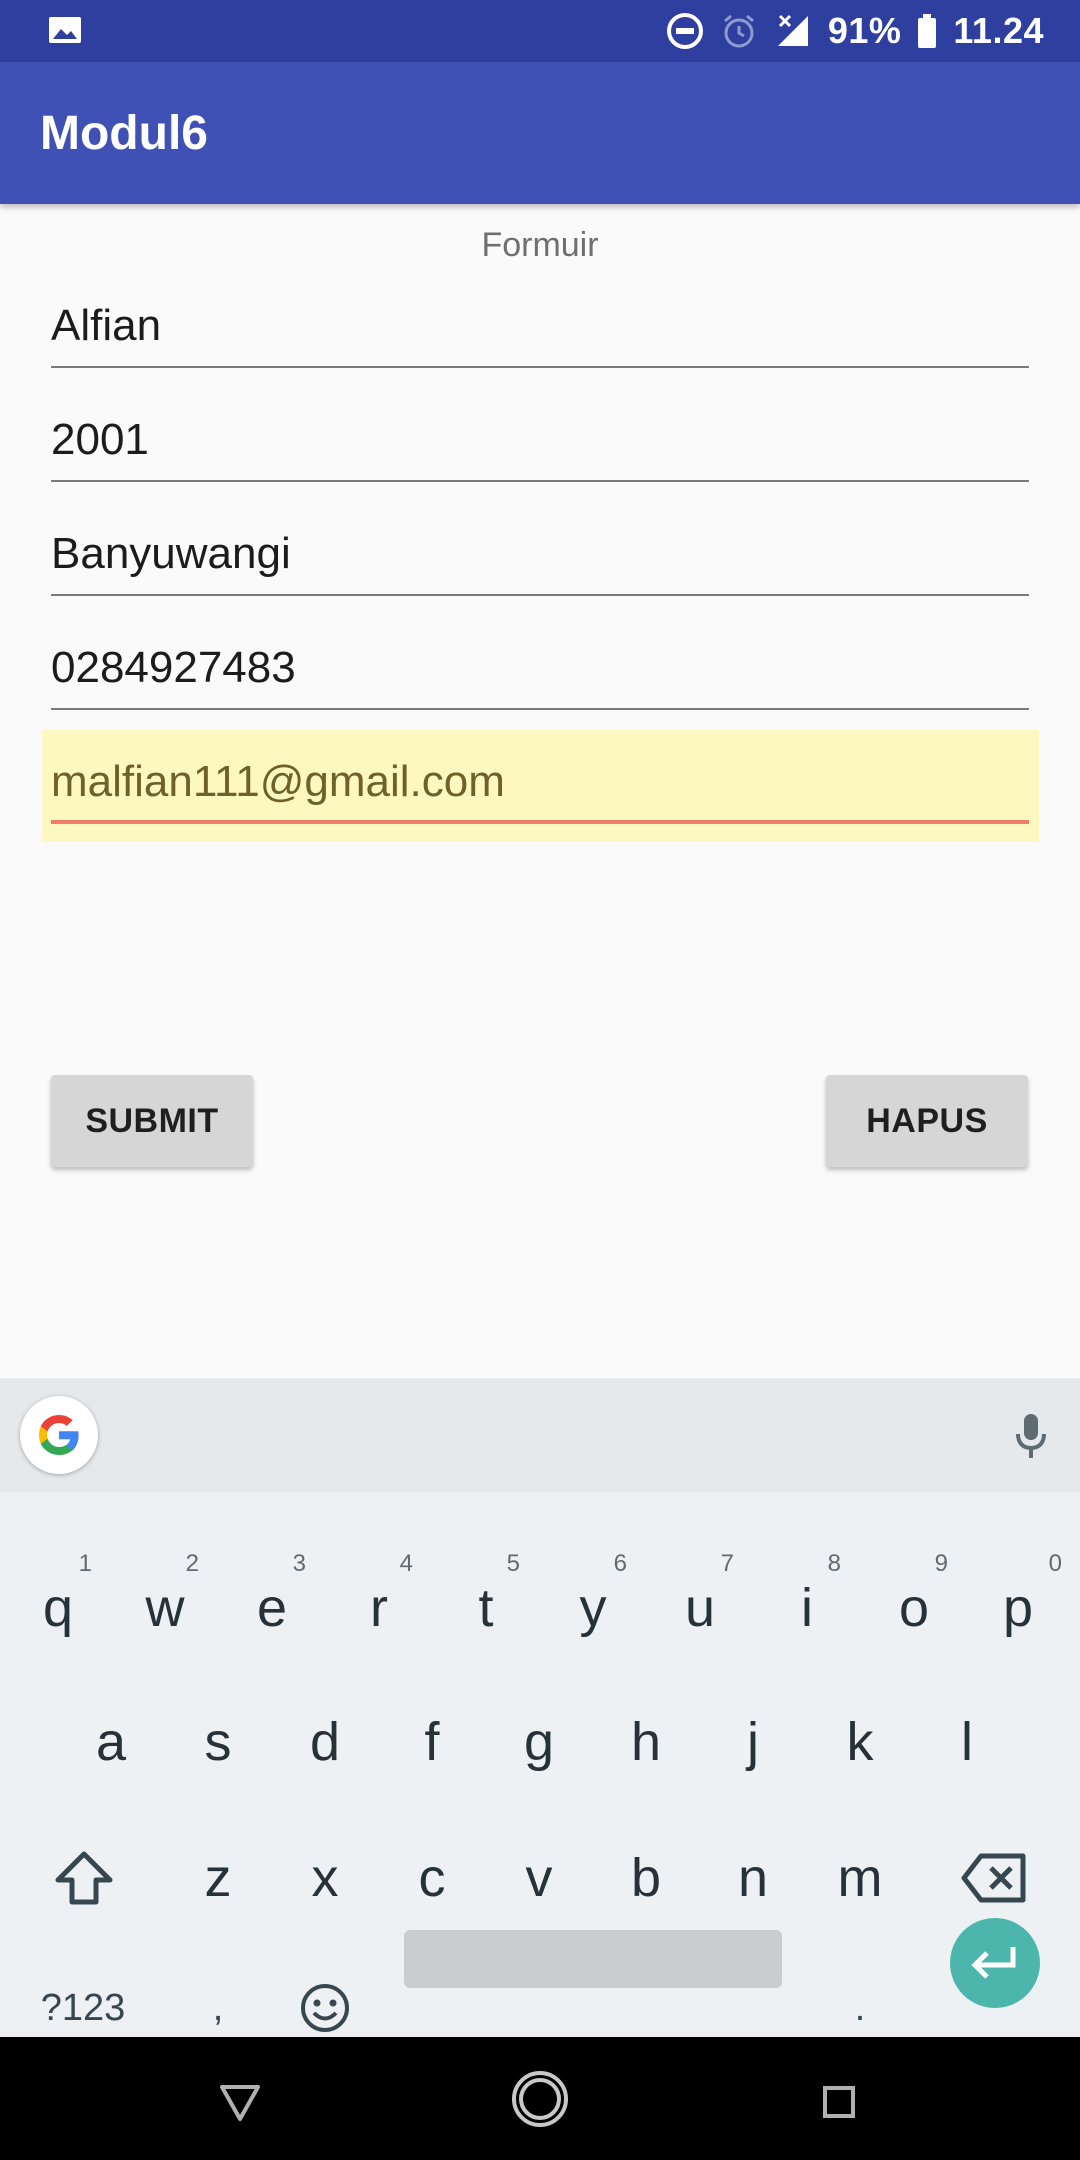 Image resolution: width=1080 pixels, height=2160 pixels. Describe the element at coordinates (272, 1604) in the screenshot. I see `key-e: e3` at that location.